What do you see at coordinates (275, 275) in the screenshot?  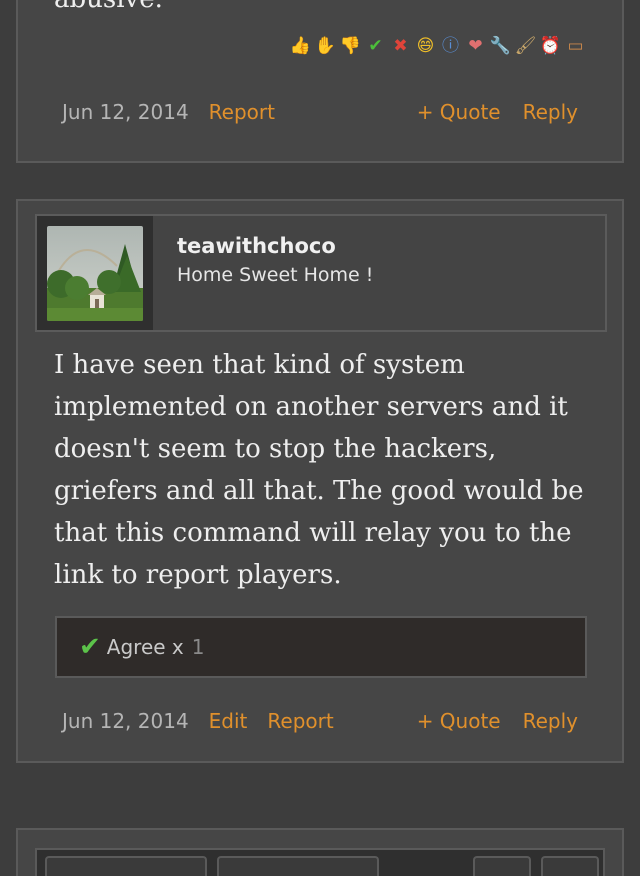 I see `user-title: Home Sweet Home !` at bounding box center [275, 275].